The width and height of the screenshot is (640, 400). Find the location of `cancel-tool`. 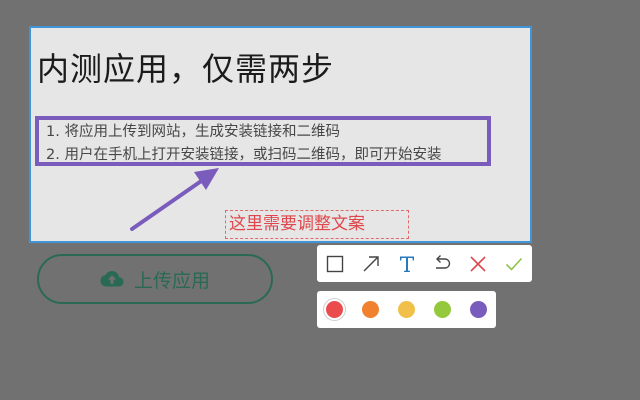

cancel-tool is located at coordinates (478, 263).